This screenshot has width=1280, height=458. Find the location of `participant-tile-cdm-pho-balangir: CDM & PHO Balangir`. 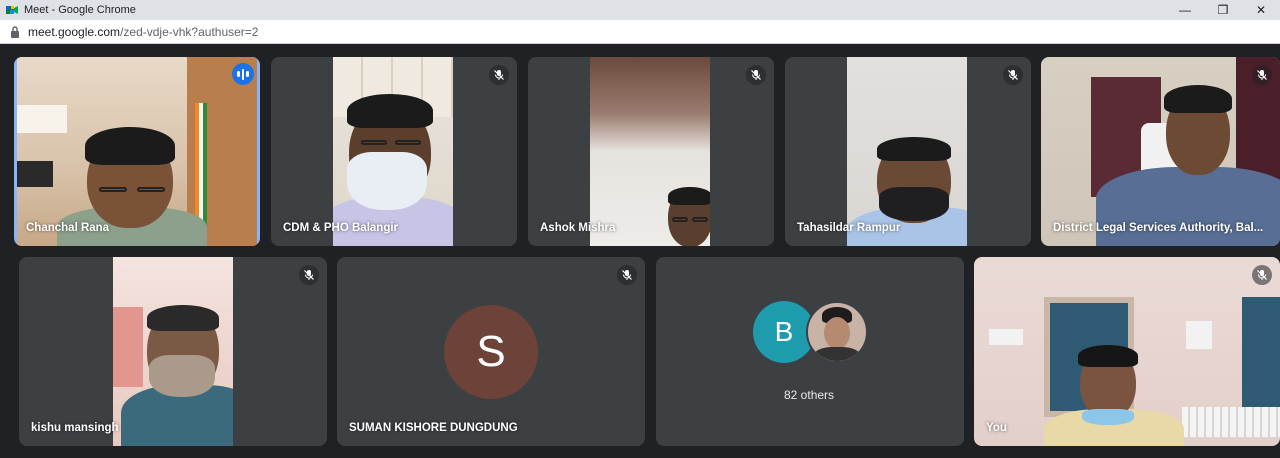

participant-tile-cdm-pho-balangir: CDM & PHO Balangir is located at coordinates (394, 151).